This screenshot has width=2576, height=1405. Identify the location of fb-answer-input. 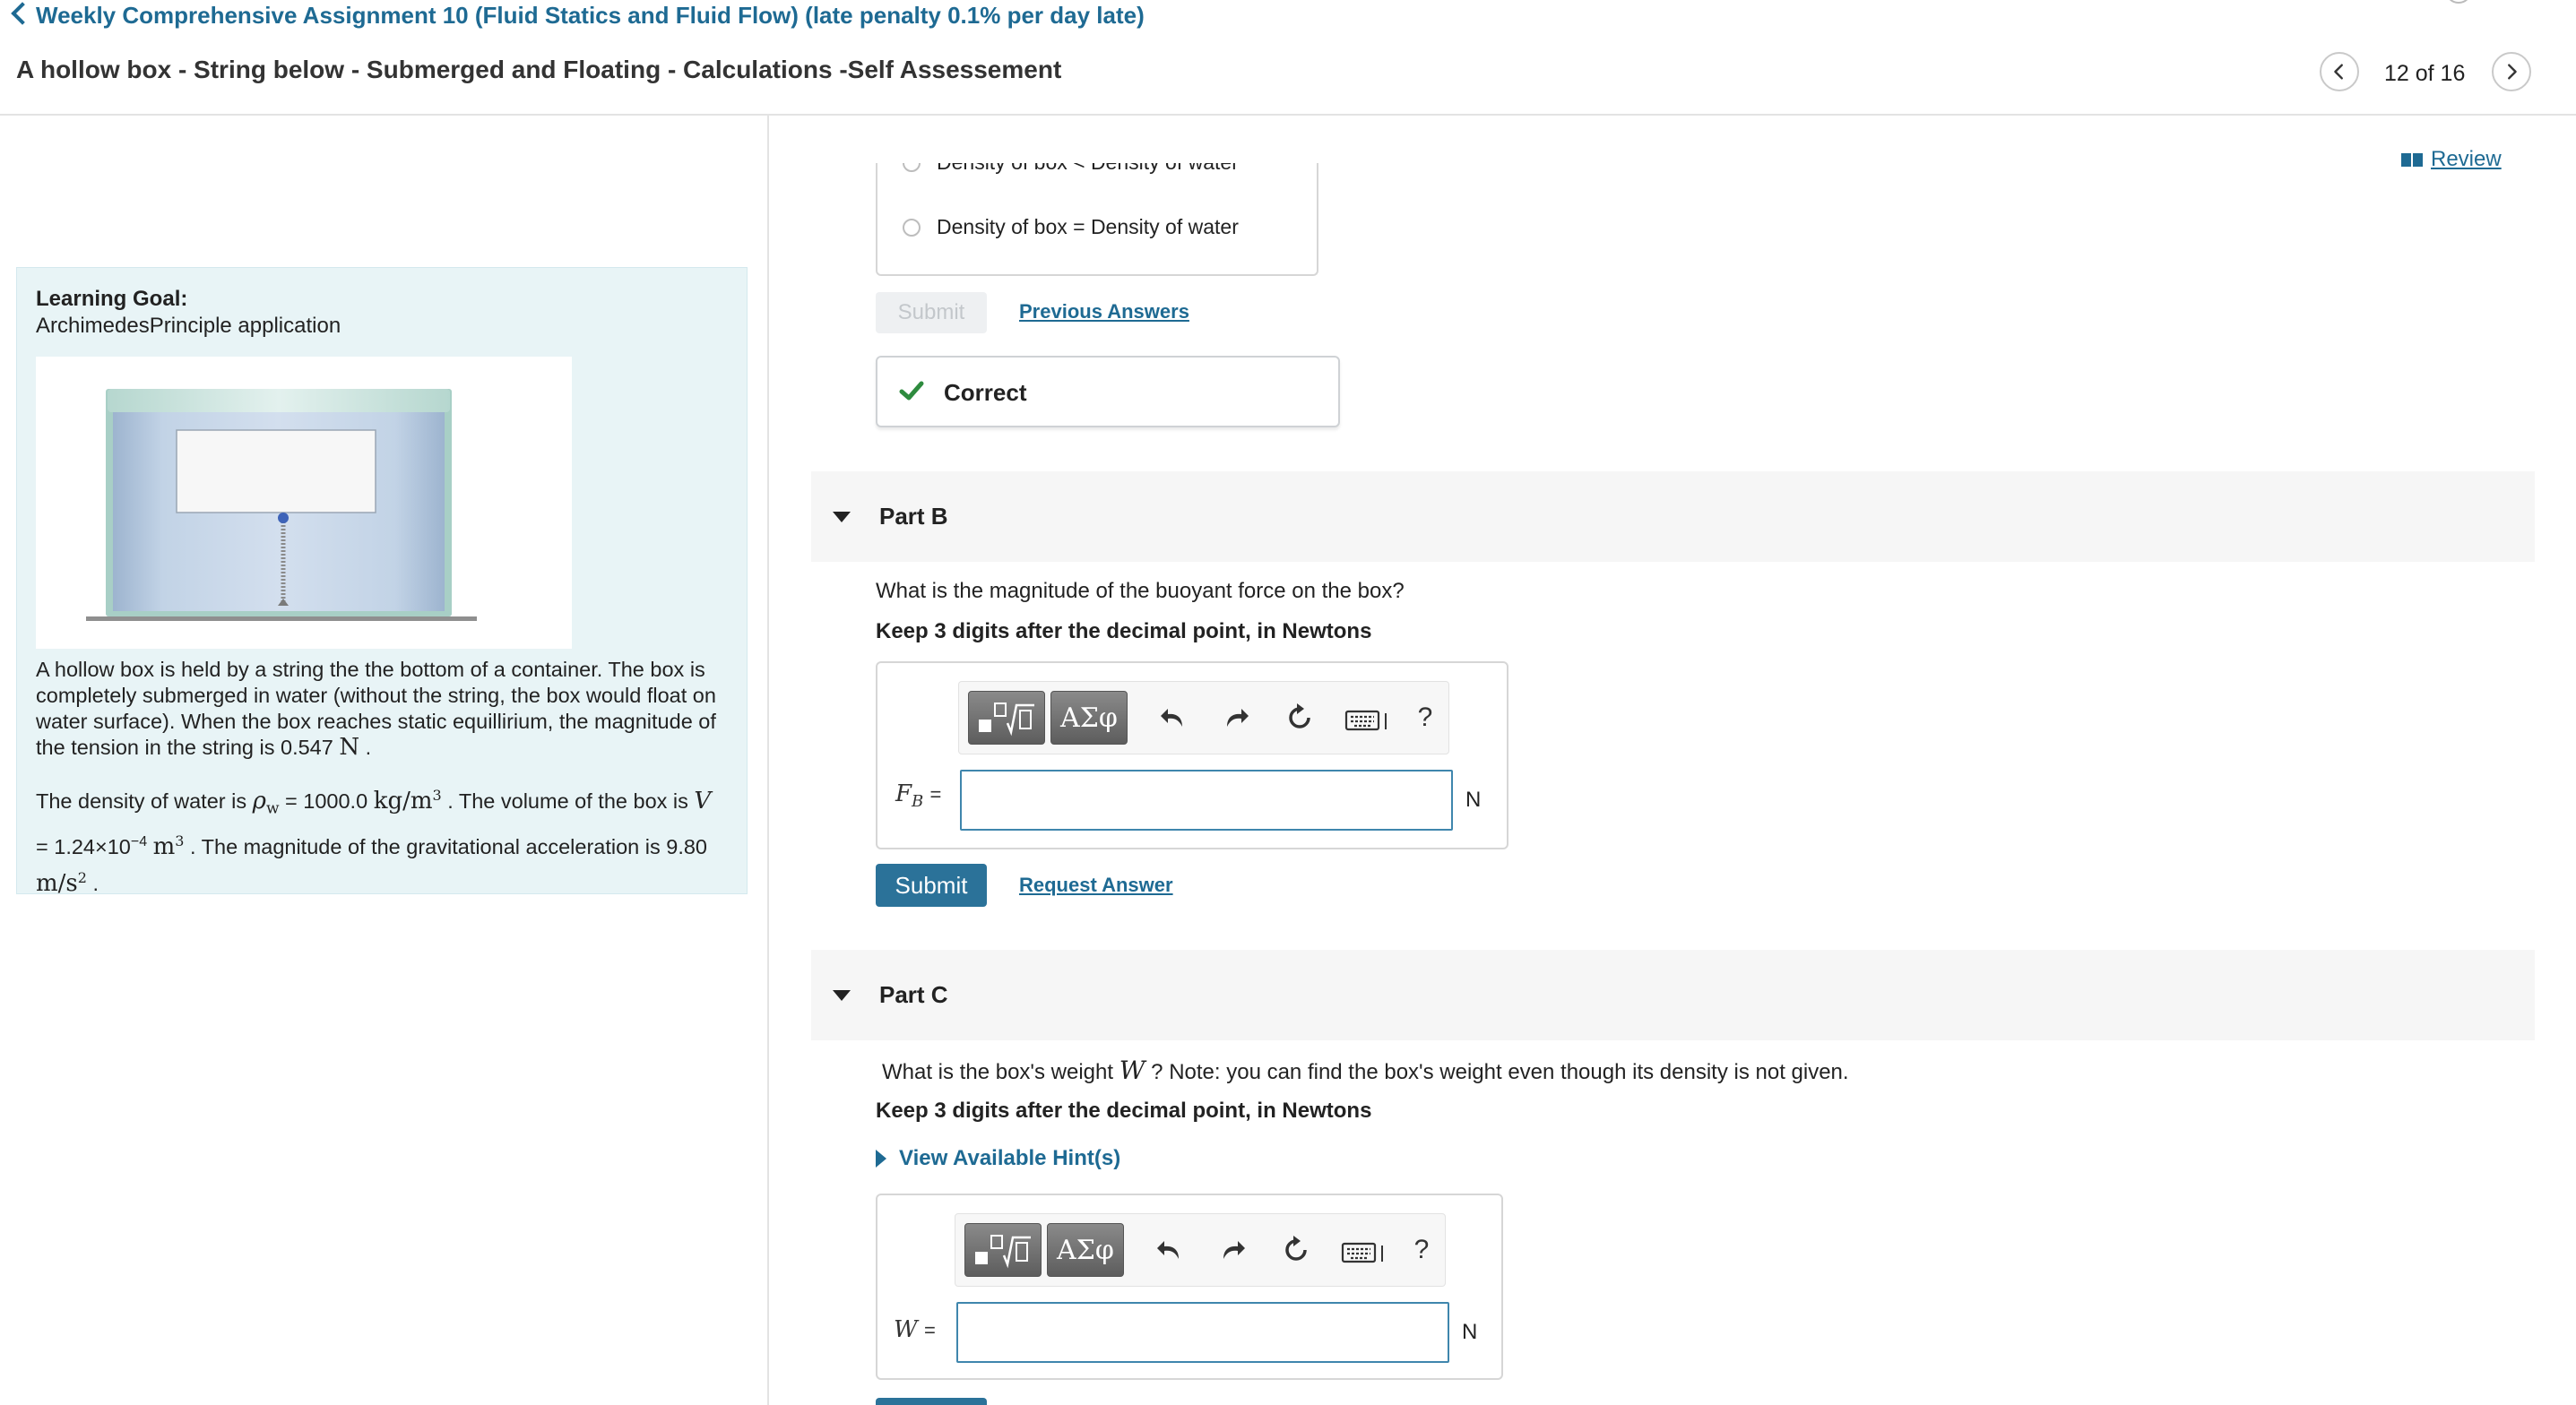
(1206, 800).